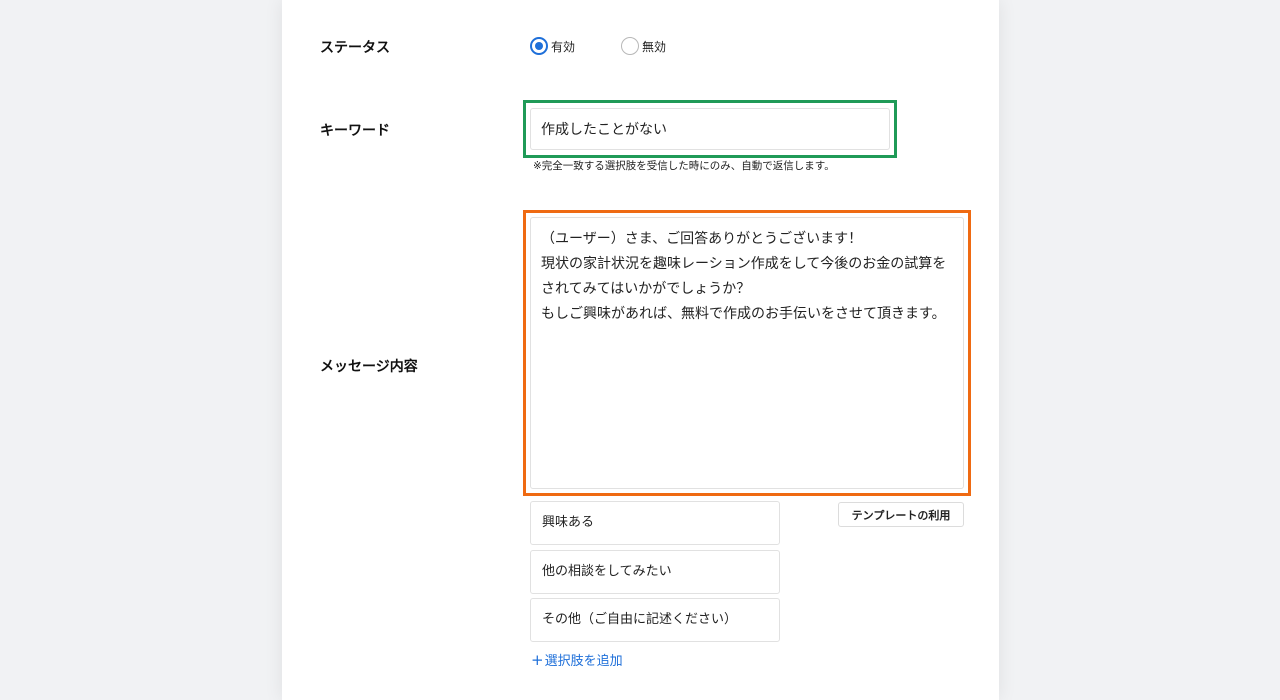 Image resolution: width=1280 pixels, height=700 pixels. I want to click on choice-item: 他の相談をしてみたい, so click(655, 572).